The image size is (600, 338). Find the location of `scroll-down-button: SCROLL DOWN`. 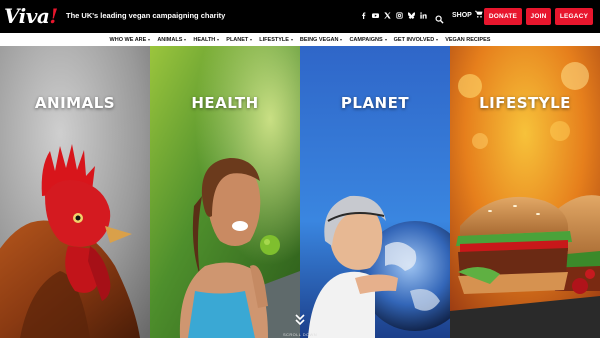

scroll-down-button: SCROLL DOWN is located at coordinates (300, 325).